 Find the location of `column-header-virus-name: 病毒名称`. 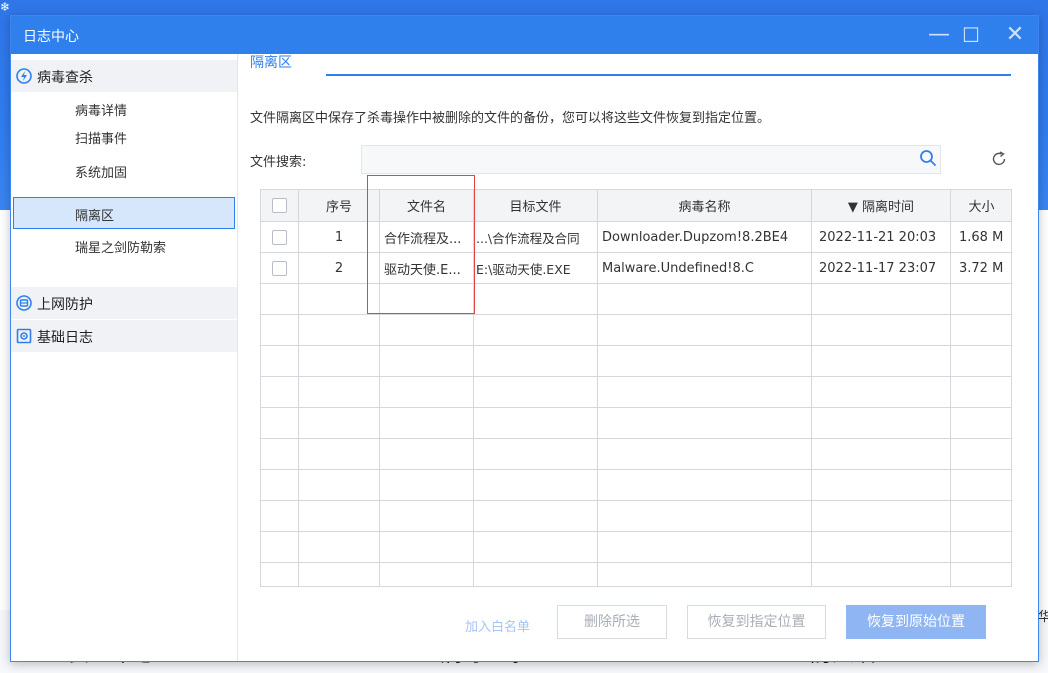

column-header-virus-name: 病毒名称 is located at coordinates (704, 206).